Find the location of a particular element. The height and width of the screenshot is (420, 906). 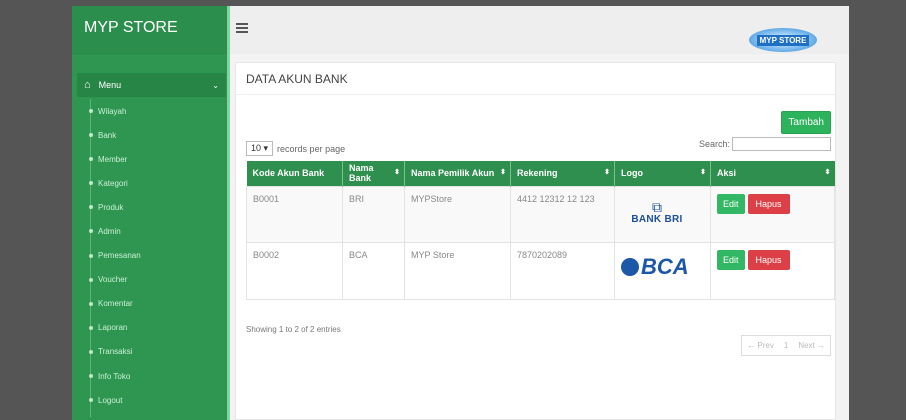

sidebar-item-transaksi: Transaksi is located at coordinates (149, 352).